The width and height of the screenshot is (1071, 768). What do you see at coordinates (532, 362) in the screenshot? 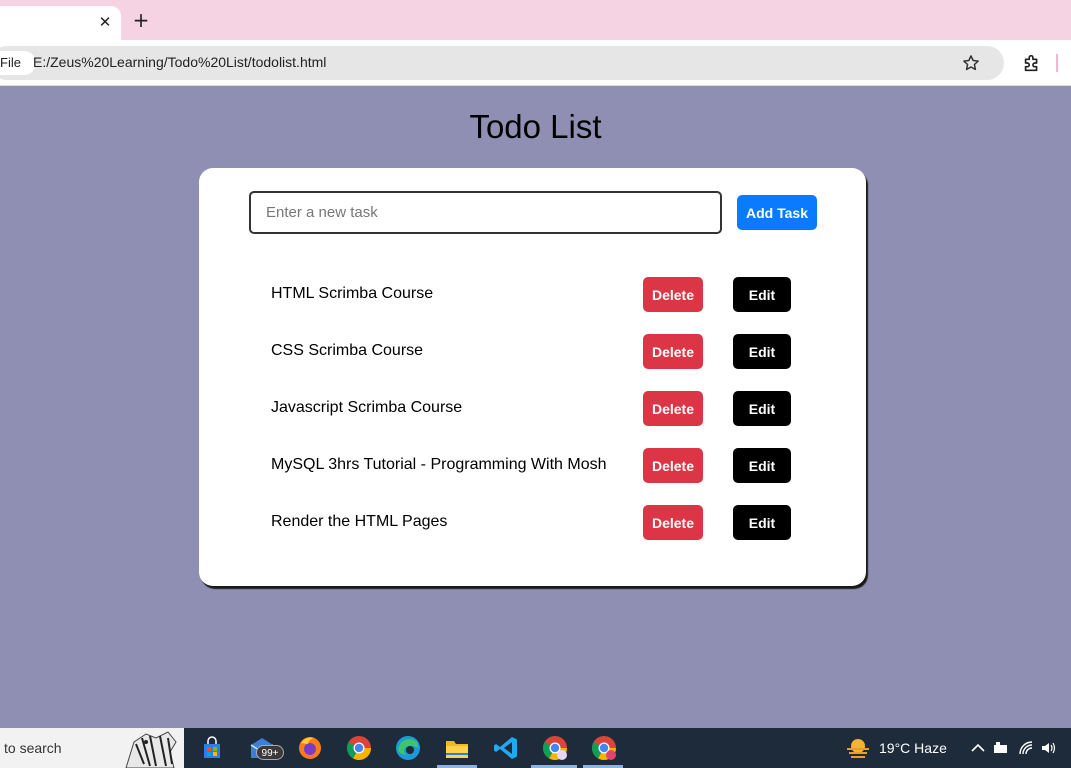
I see `task-item: CSS Scrimba Course Delete Edit` at bounding box center [532, 362].